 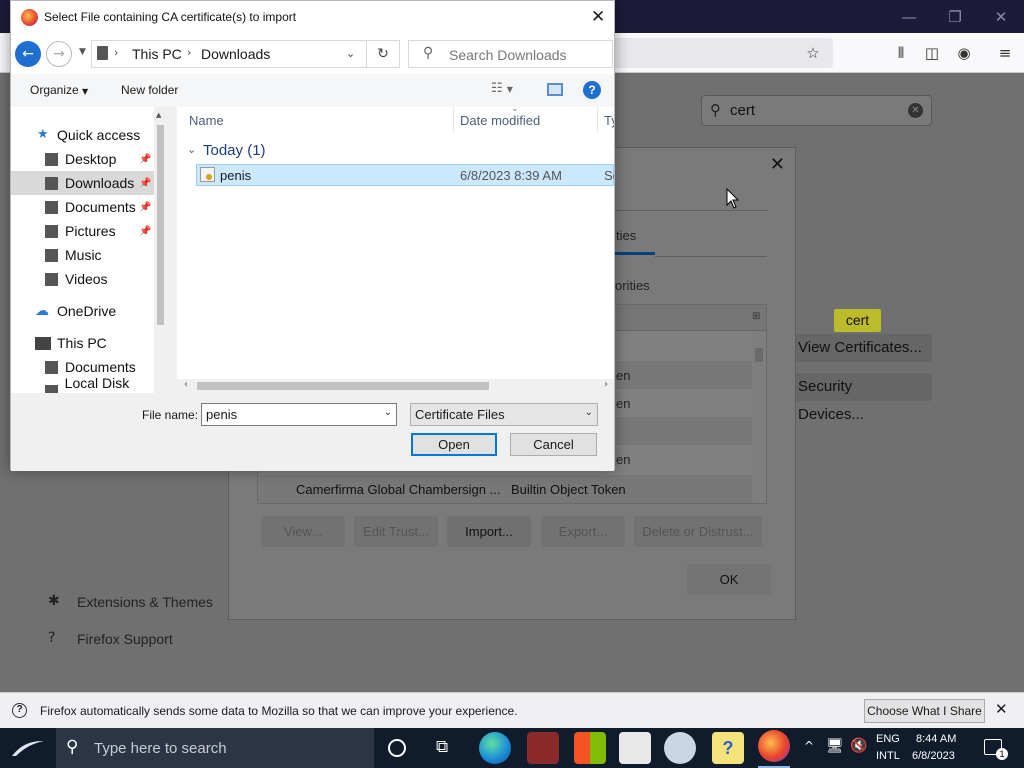 I want to click on app-icon, so click(x=543, y=748).